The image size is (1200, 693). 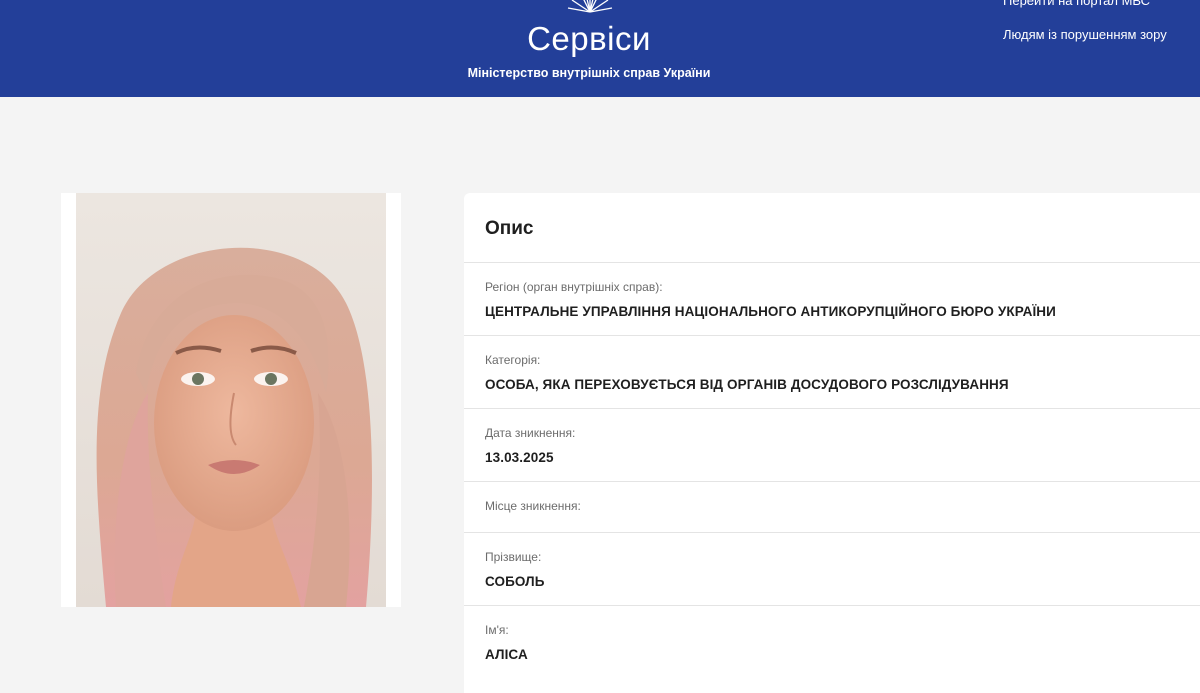 I want to click on field-label: Прізвище:, so click(x=513, y=557).